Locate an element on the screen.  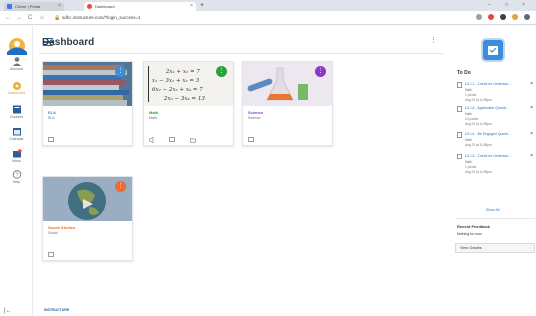
nav-label: Help is located at coordinates (16, 182).